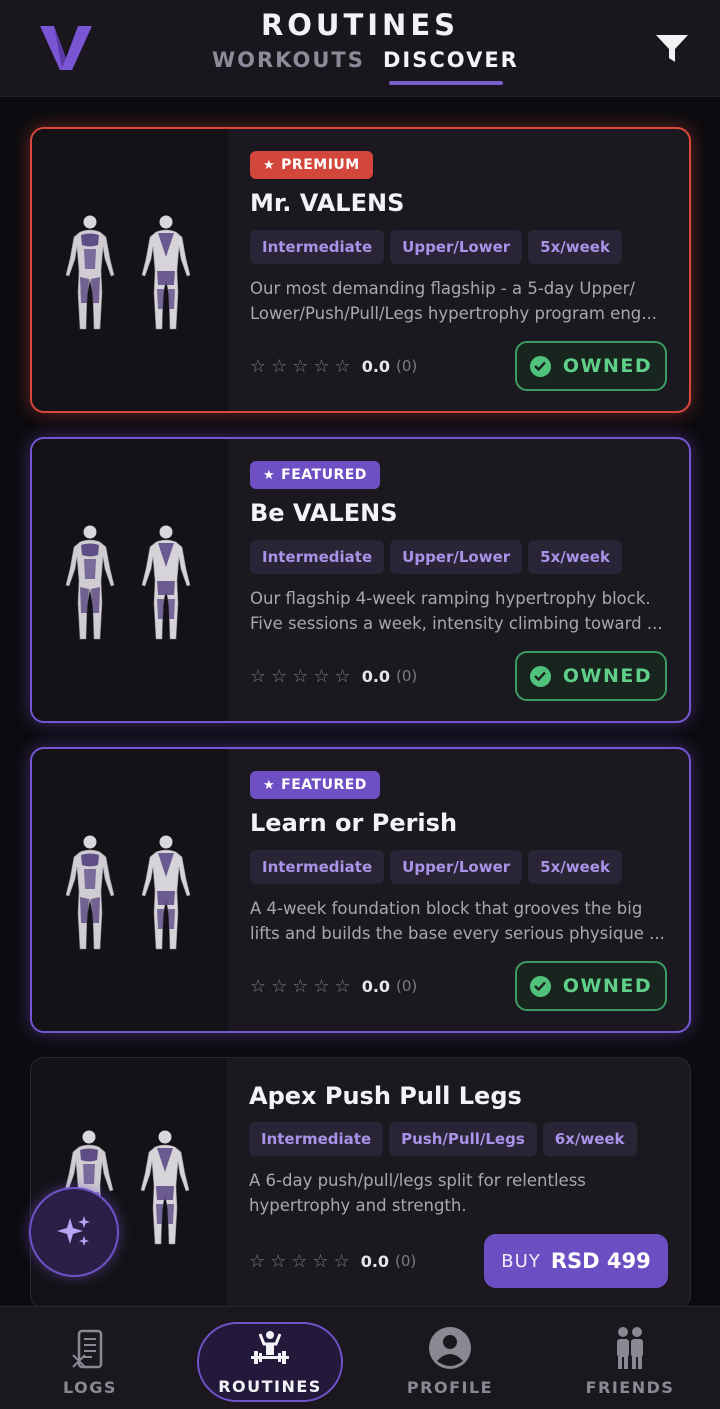  I want to click on routine-title: Be VALENS, so click(324, 513).